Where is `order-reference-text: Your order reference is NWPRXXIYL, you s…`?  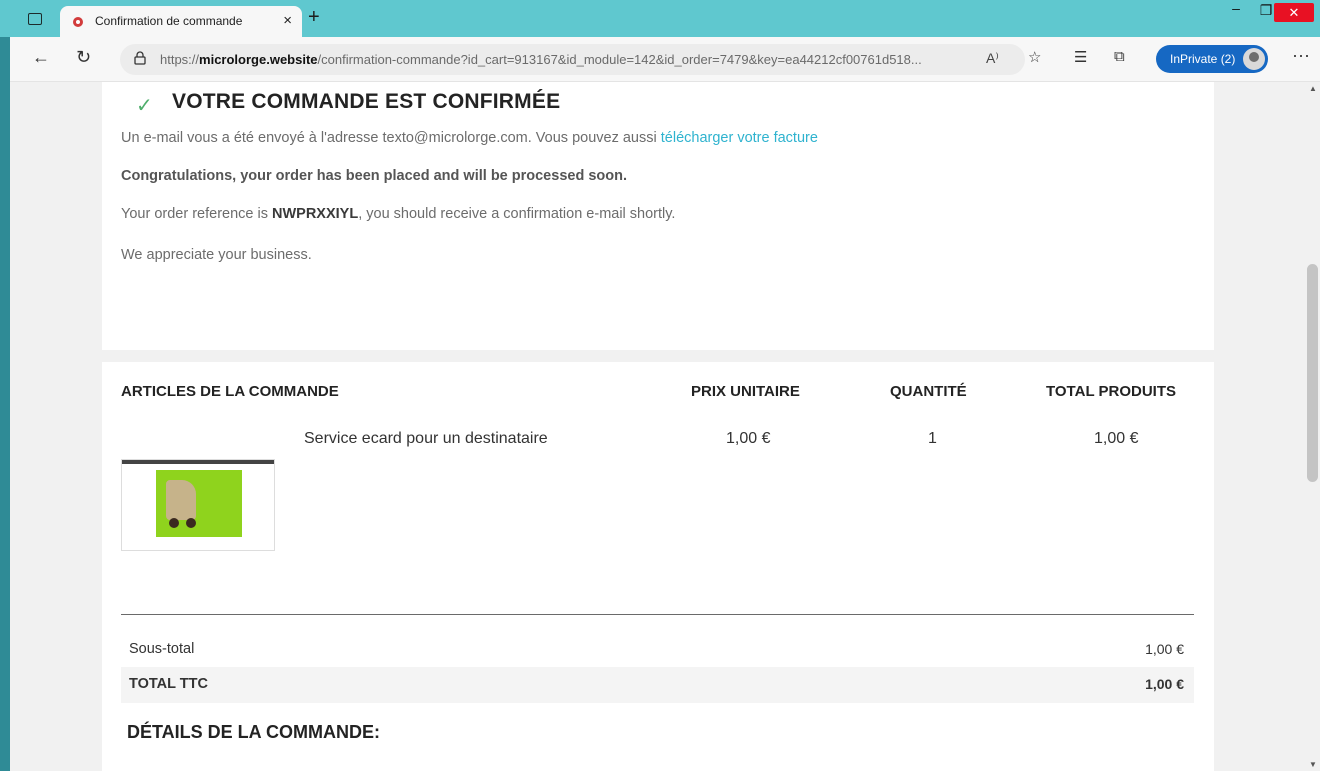 order-reference-text: Your order reference is NWPRXXIYL, you s… is located at coordinates (398, 214).